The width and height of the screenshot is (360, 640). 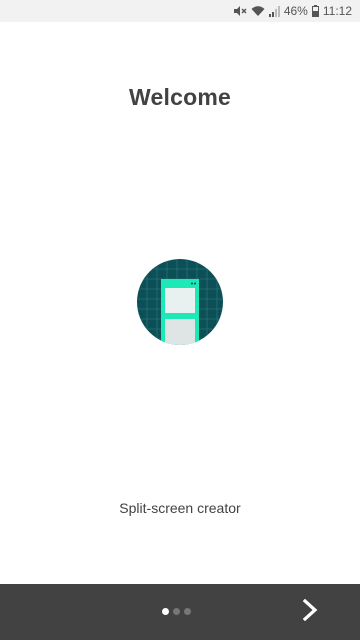 What do you see at coordinates (258, 11) in the screenshot?
I see `wifi-icon` at bounding box center [258, 11].